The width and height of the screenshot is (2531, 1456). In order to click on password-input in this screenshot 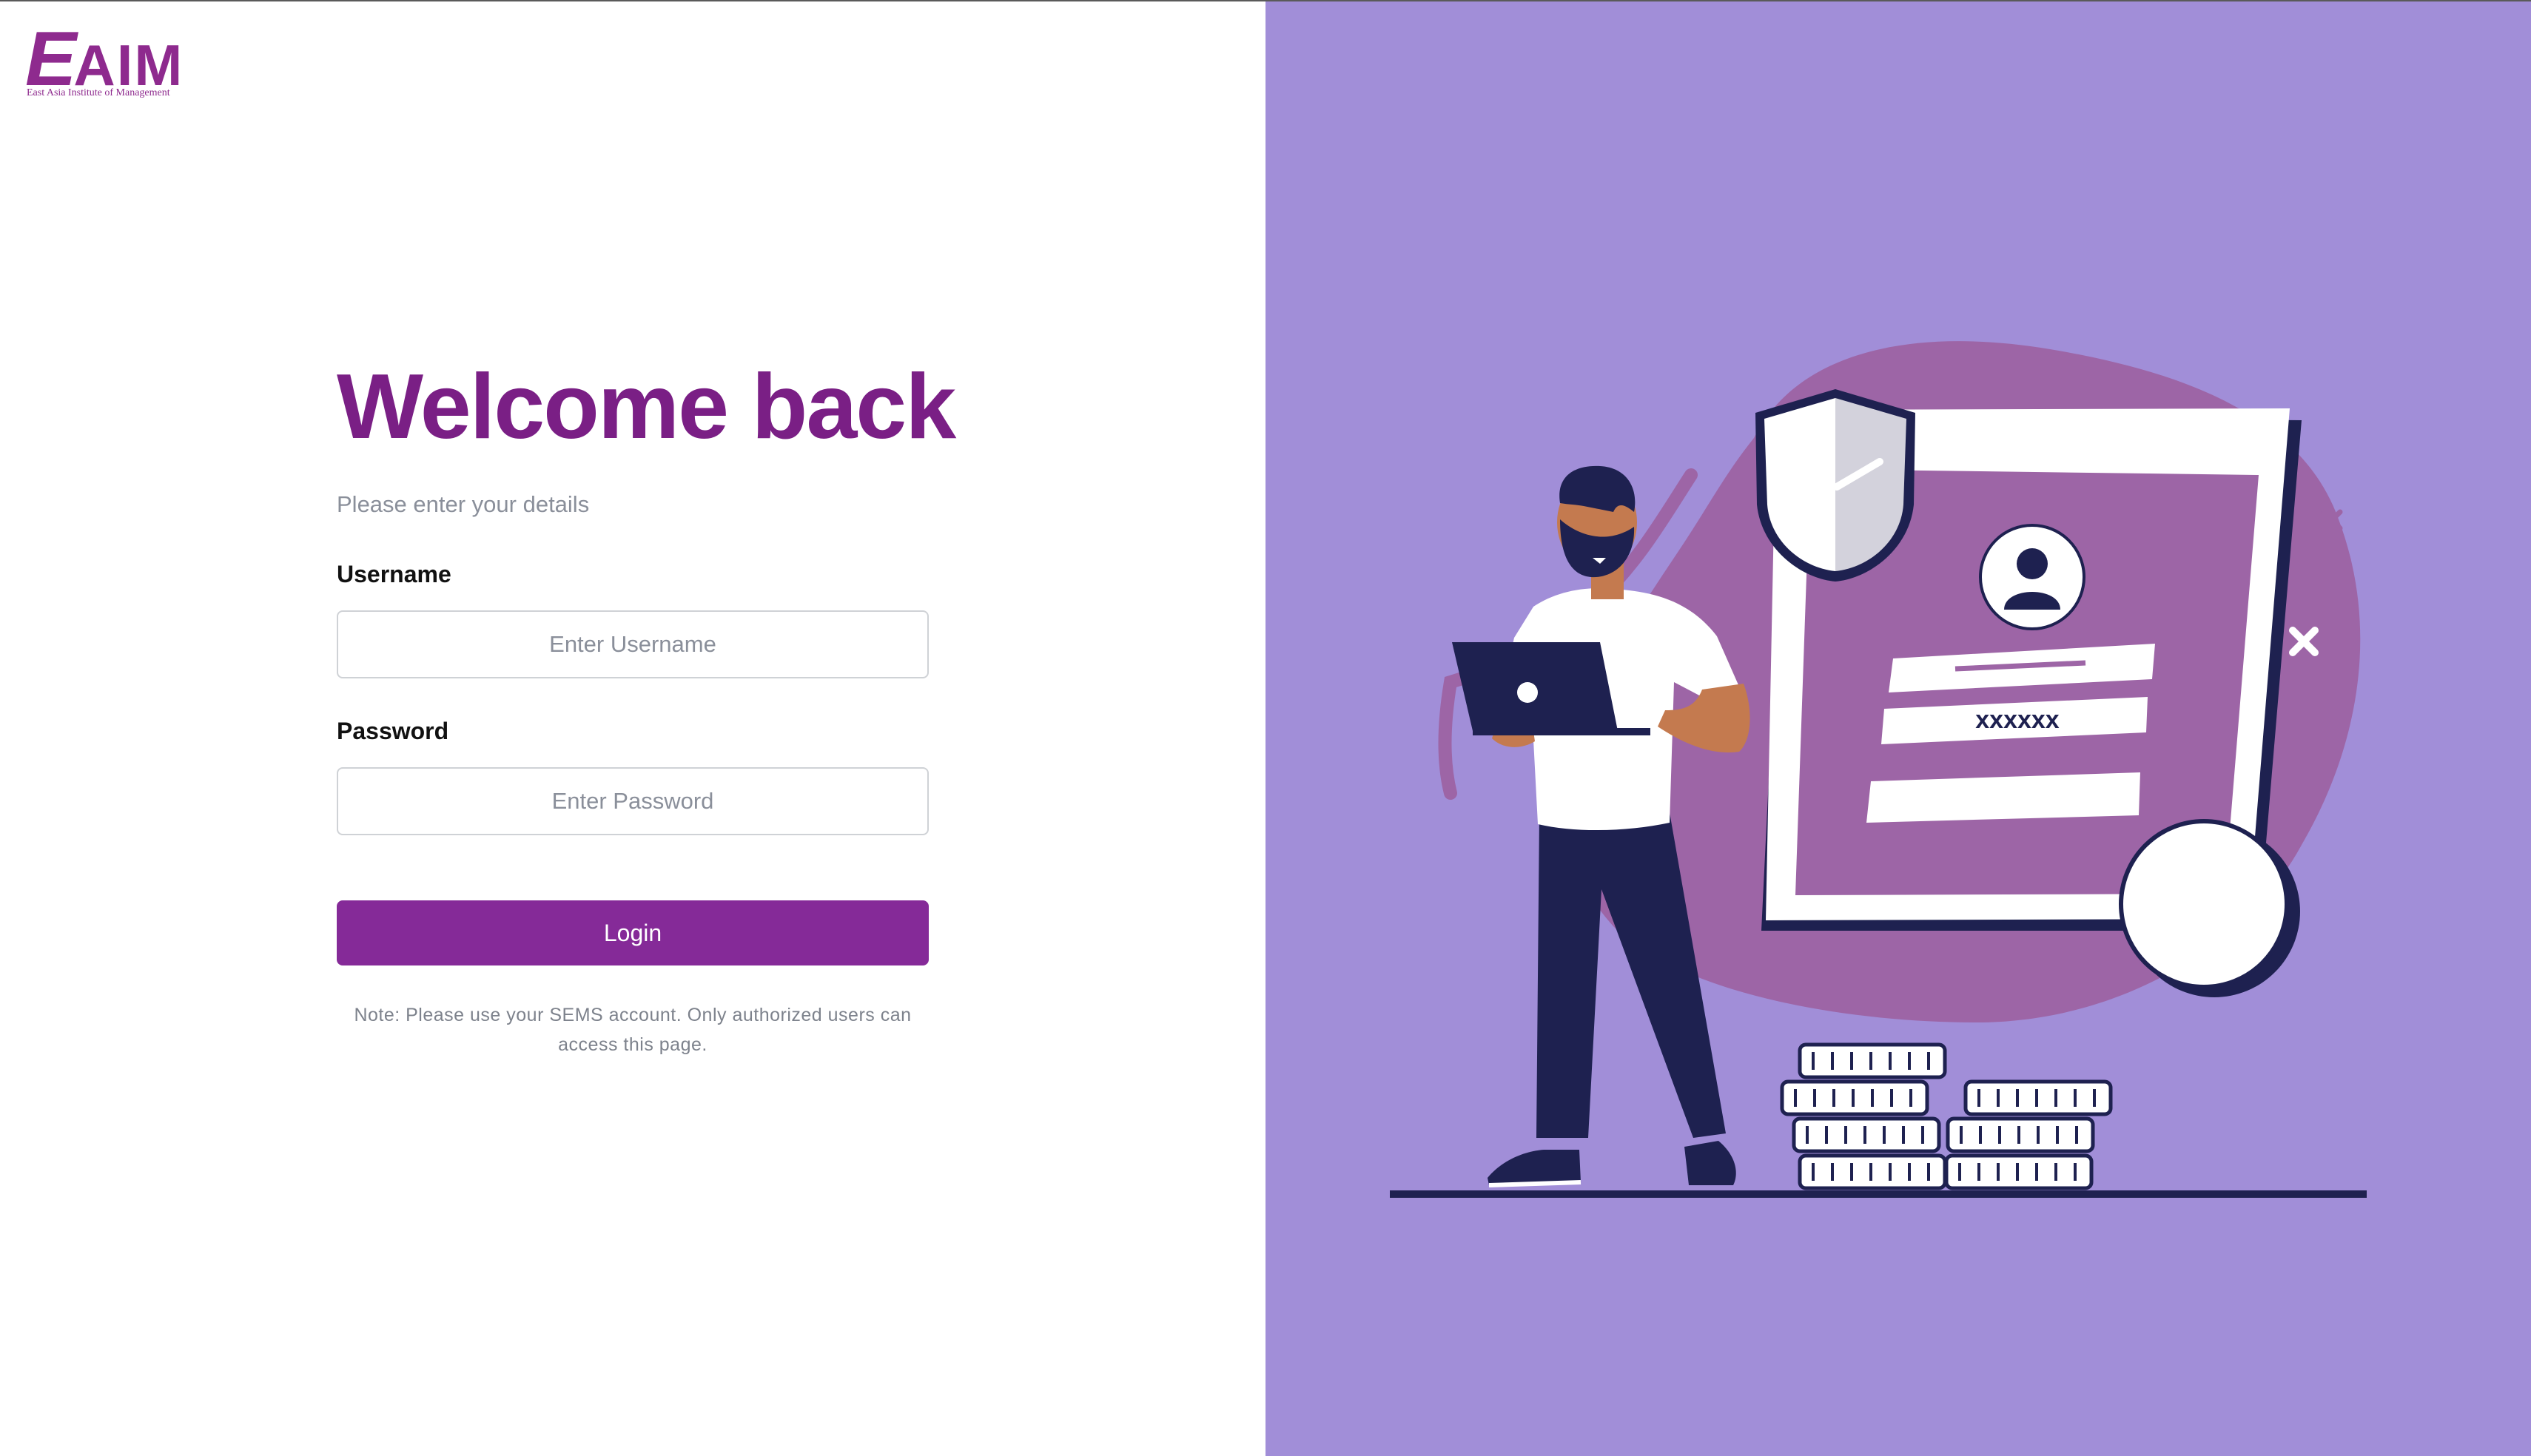, I will do `click(633, 801)`.